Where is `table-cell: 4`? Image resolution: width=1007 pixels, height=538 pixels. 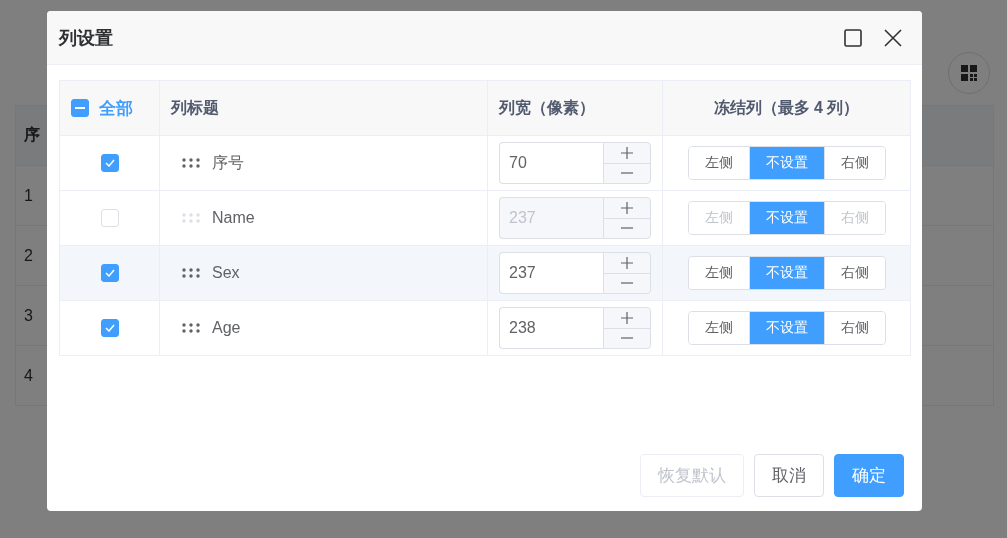
table-cell: 4 is located at coordinates (28, 375).